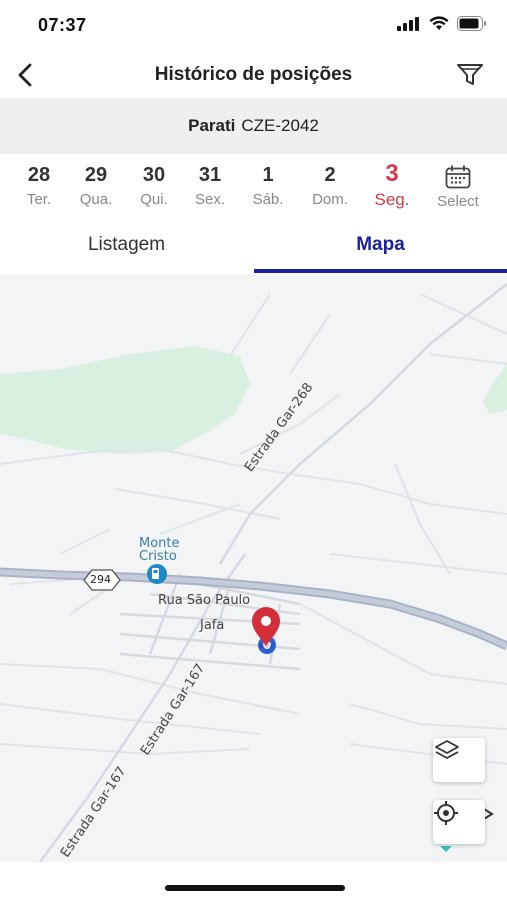 Image resolution: width=507 pixels, height=900 pixels. What do you see at coordinates (255, 888) in the screenshot?
I see `home-indicator` at bounding box center [255, 888].